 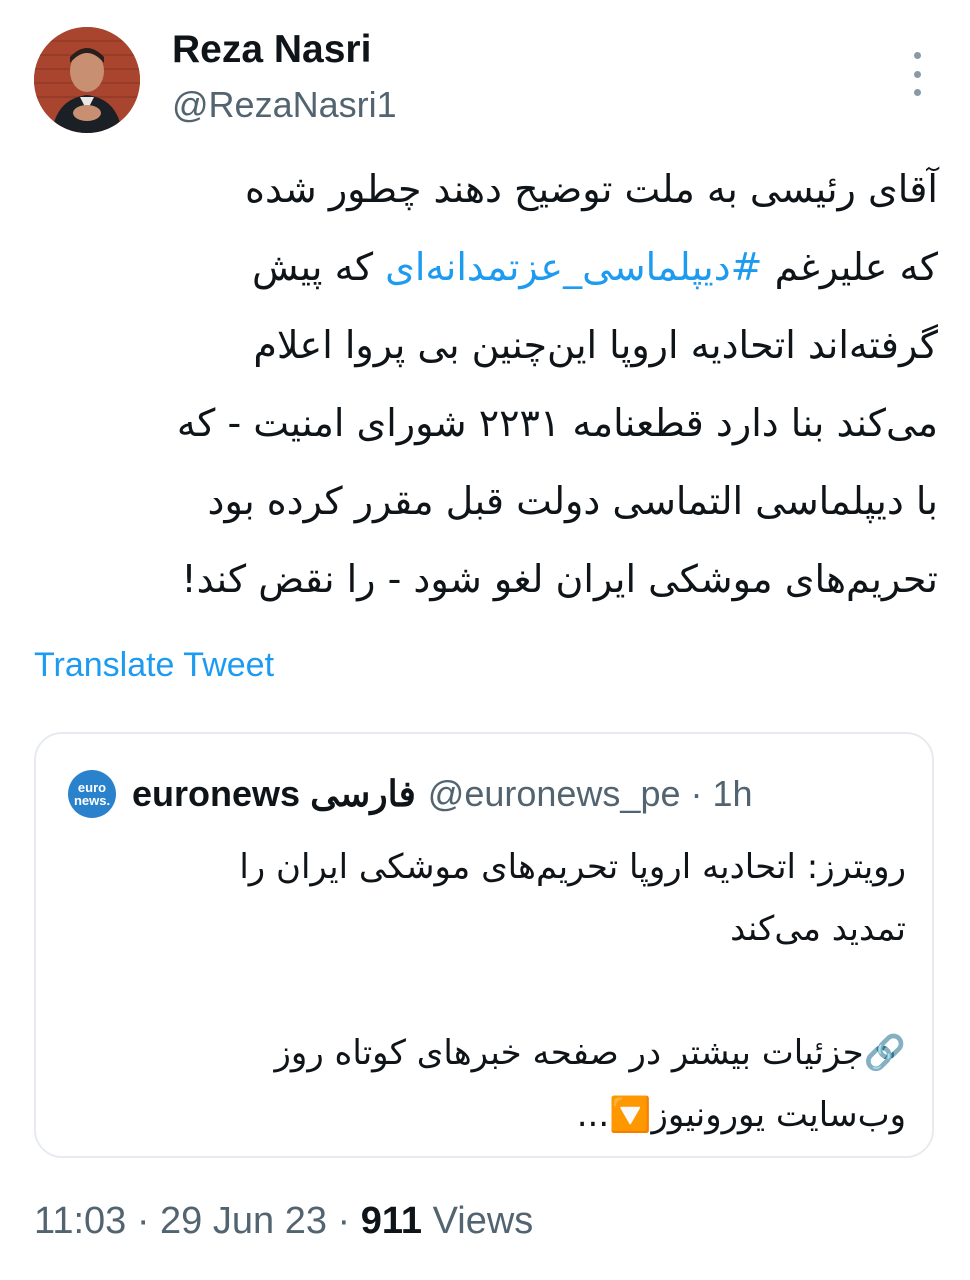 I want to click on quoted-line: 🔗جزئیات بیشتر در صفحه خبرهای کوتاه روز, so click(x=590, y=1053).